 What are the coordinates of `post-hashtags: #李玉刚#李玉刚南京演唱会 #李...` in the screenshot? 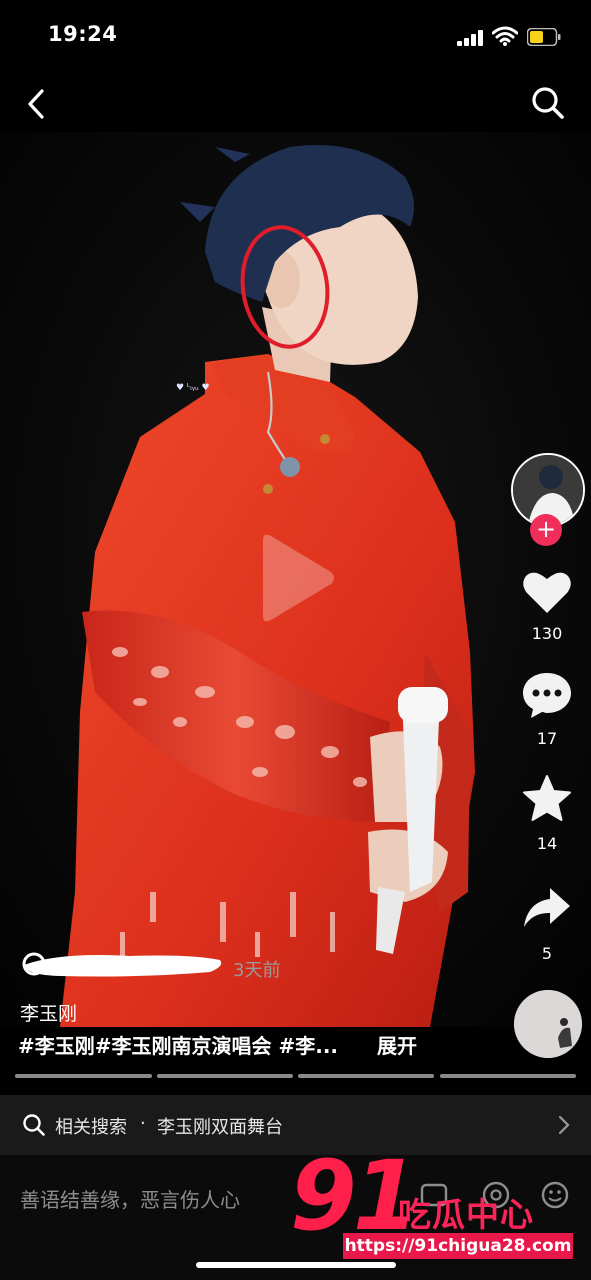 It's located at (178, 1044).